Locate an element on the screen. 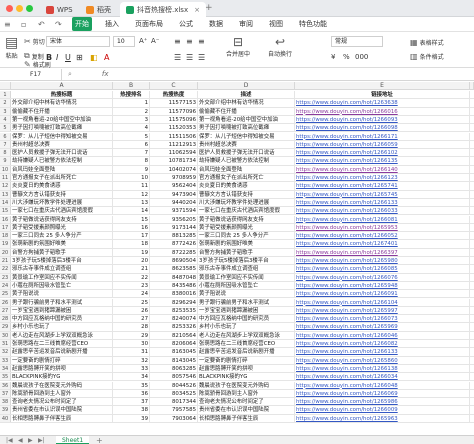  column-title-cell: 热搜标题 is located at coordinates (62, 95).